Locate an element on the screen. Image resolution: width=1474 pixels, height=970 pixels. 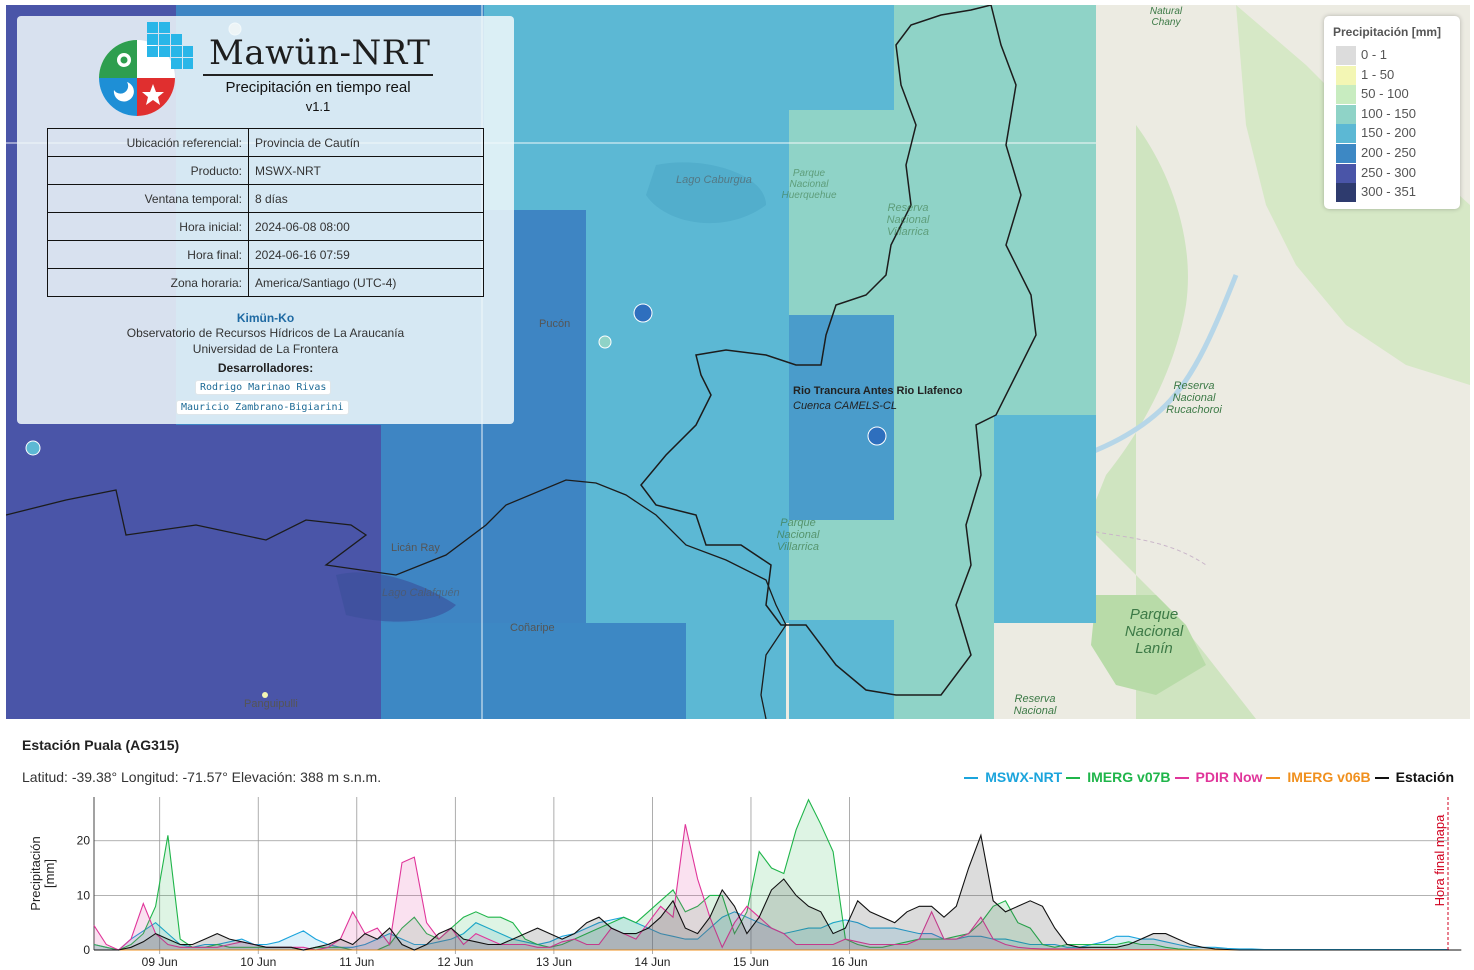
station-marker-selected is located at coordinates (877, 436).